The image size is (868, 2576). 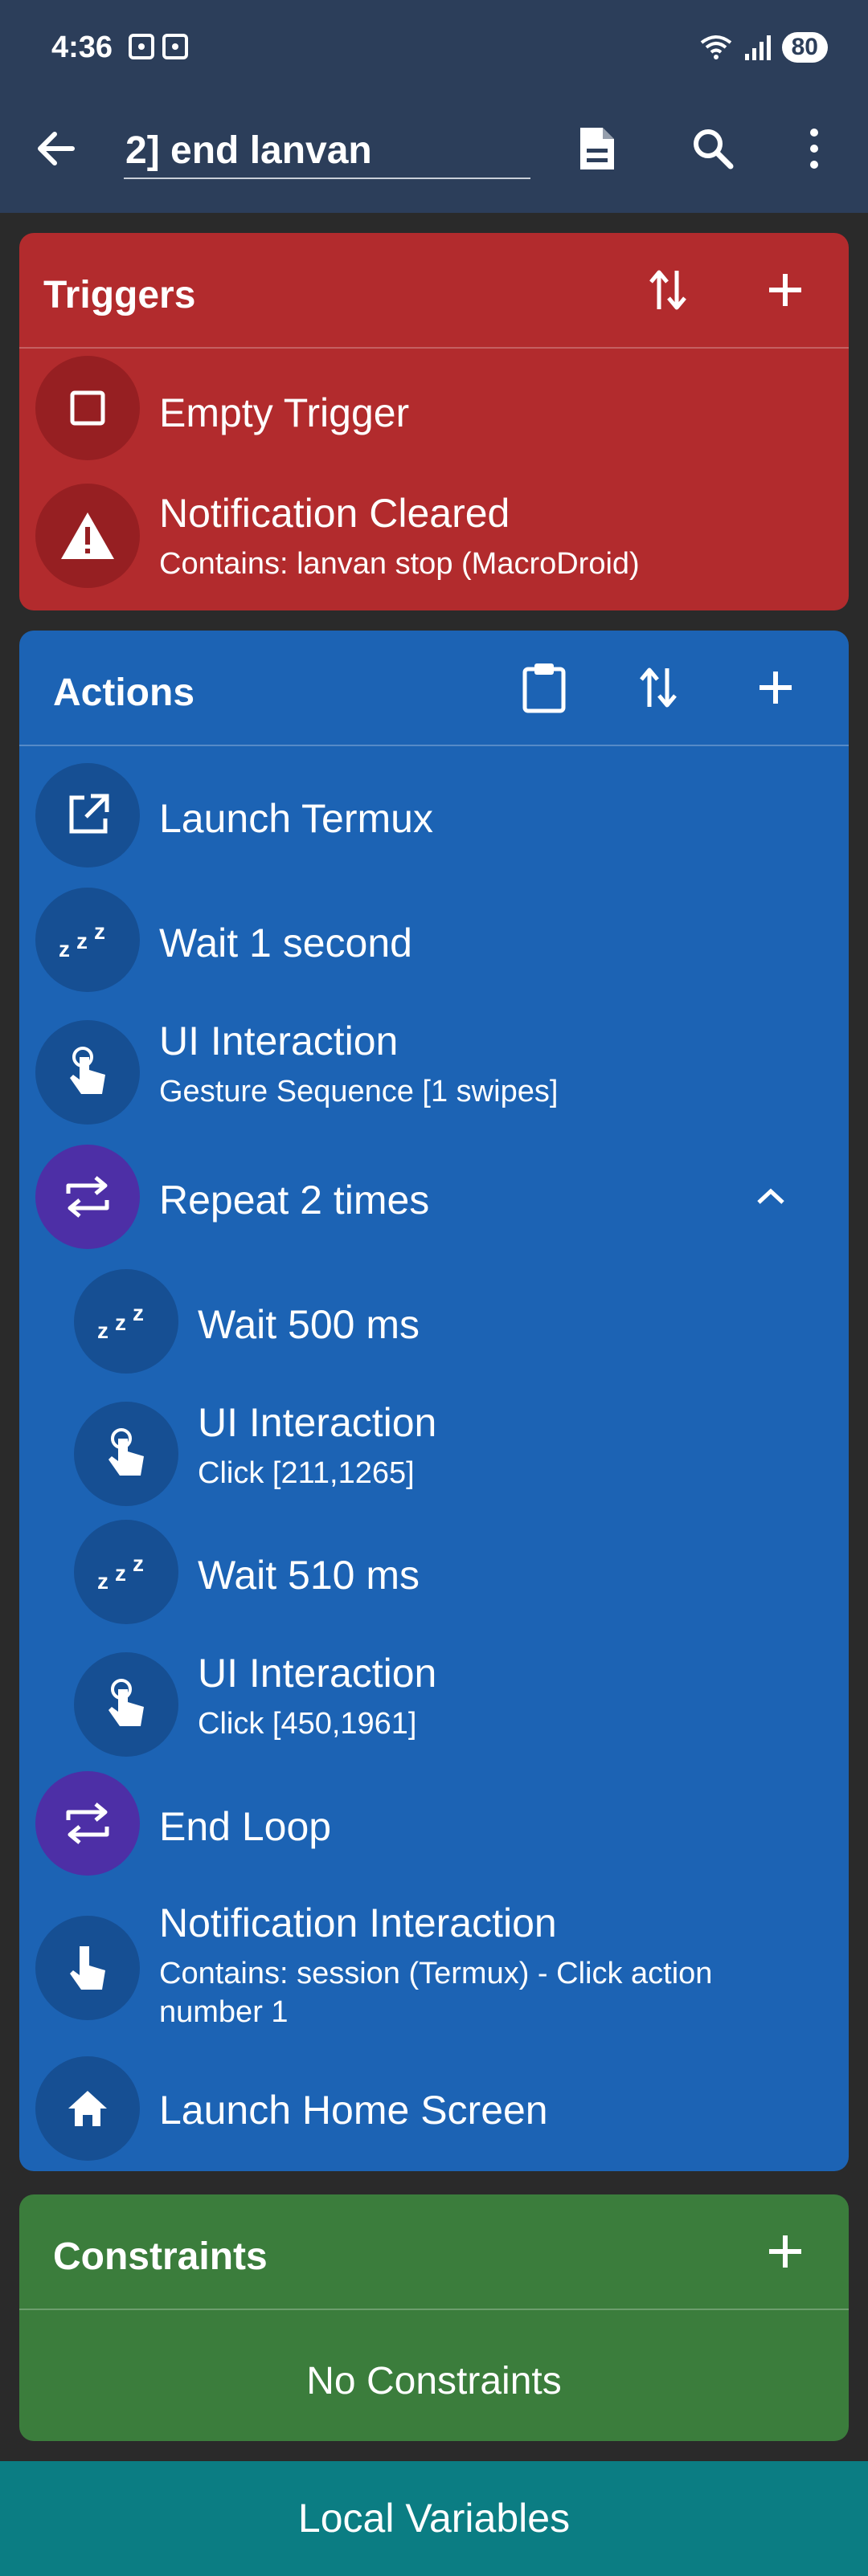 I want to click on action-item: Repeat 2 times, so click(x=434, y=1201).